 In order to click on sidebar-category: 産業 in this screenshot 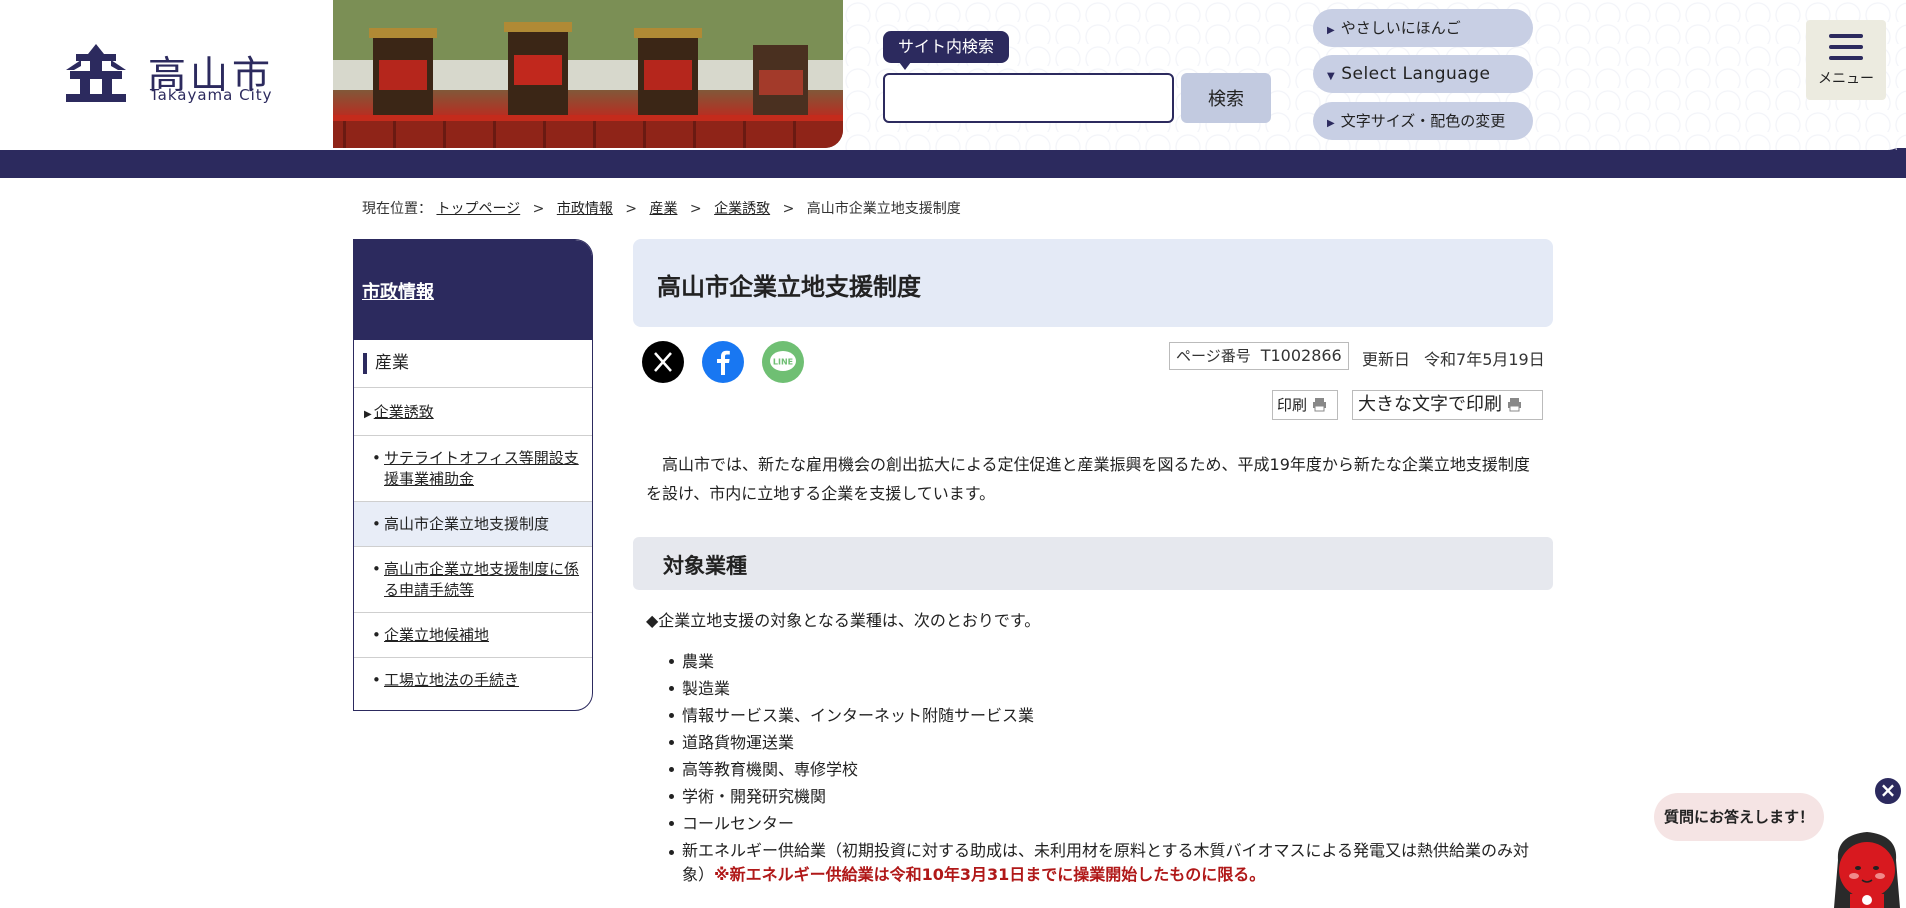, I will do `click(473, 364)`.